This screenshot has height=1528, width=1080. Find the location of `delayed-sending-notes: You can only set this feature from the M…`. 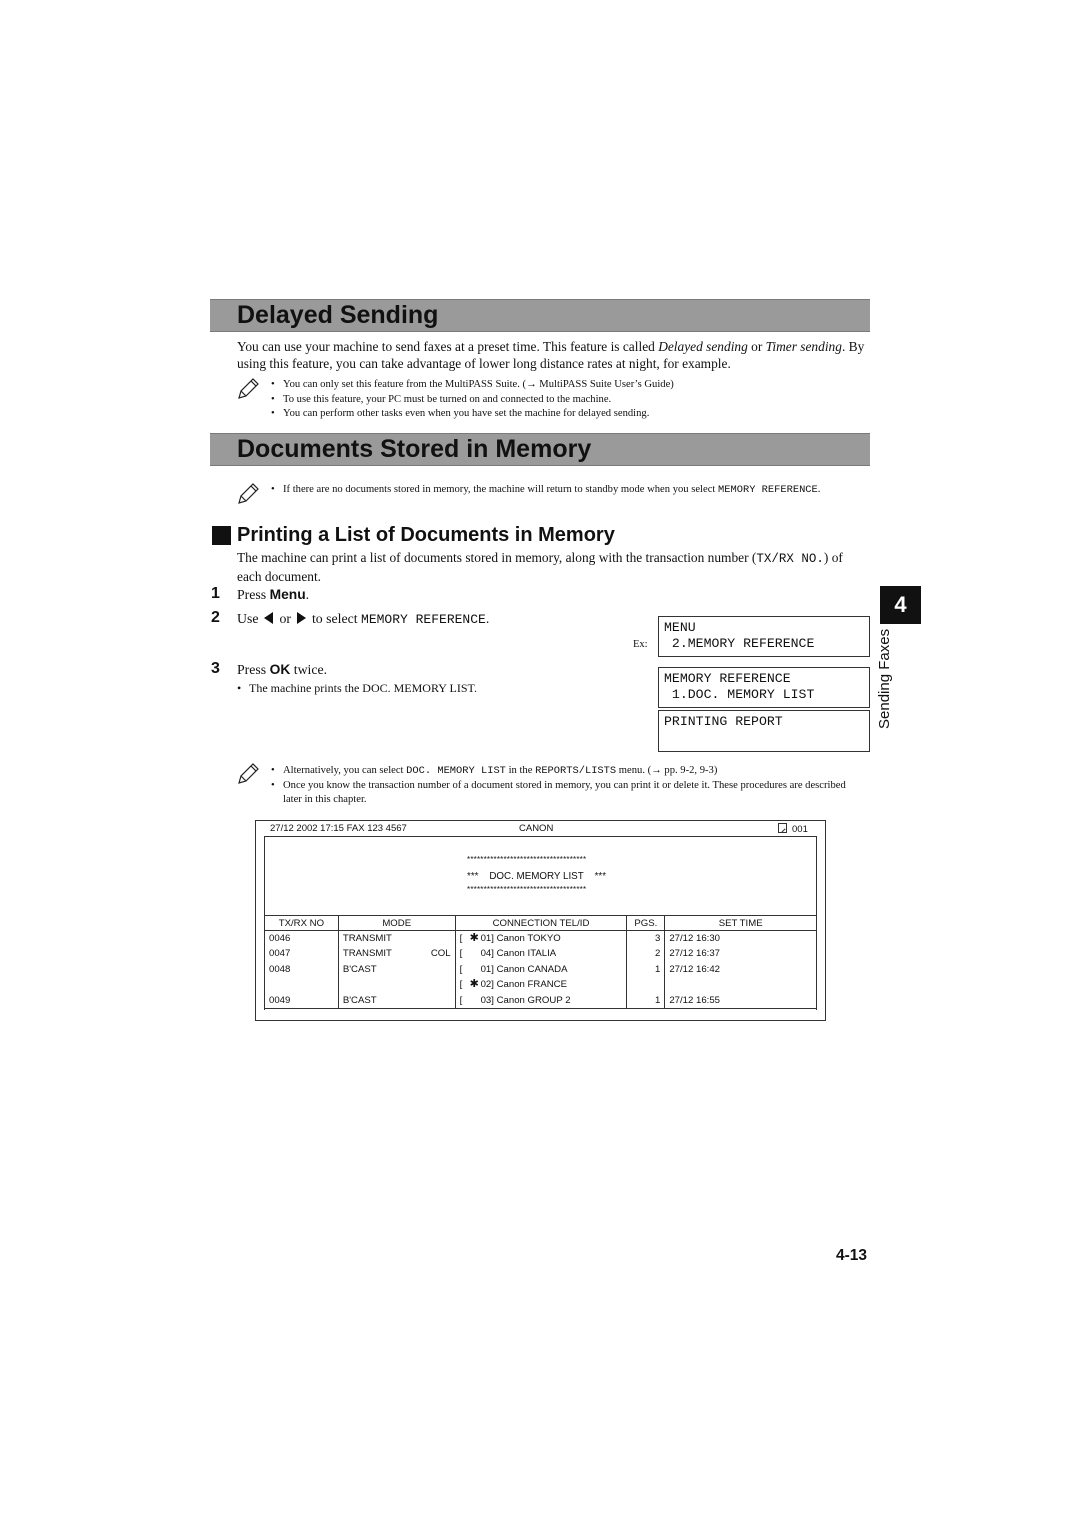

delayed-sending-notes: You can only set this feature from the M… is located at coordinates (472, 400).